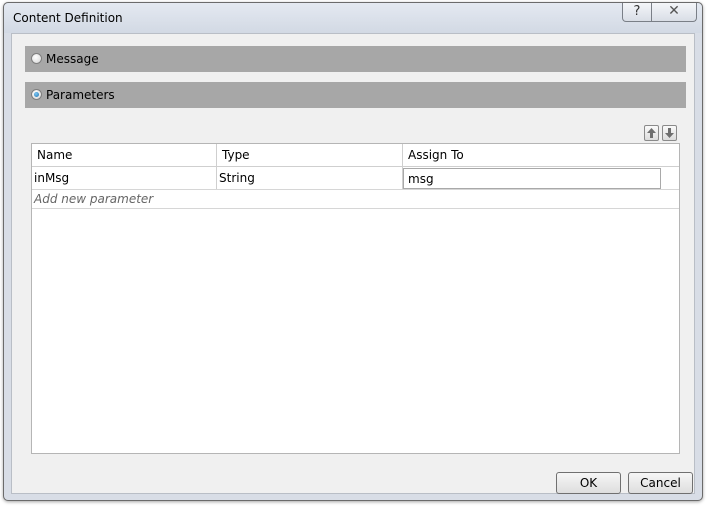 The width and height of the screenshot is (708, 507). Describe the element at coordinates (310, 155) in the screenshot. I see `column-header-type: Type` at that location.